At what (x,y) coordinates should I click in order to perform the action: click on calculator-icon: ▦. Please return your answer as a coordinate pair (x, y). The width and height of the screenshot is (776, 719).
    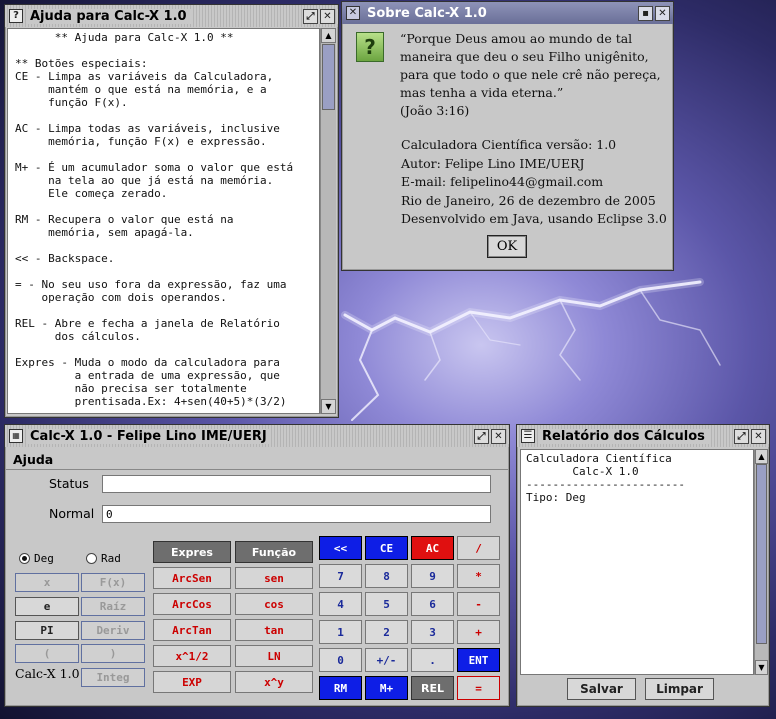
    Looking at the image, I should click on (16, 436).